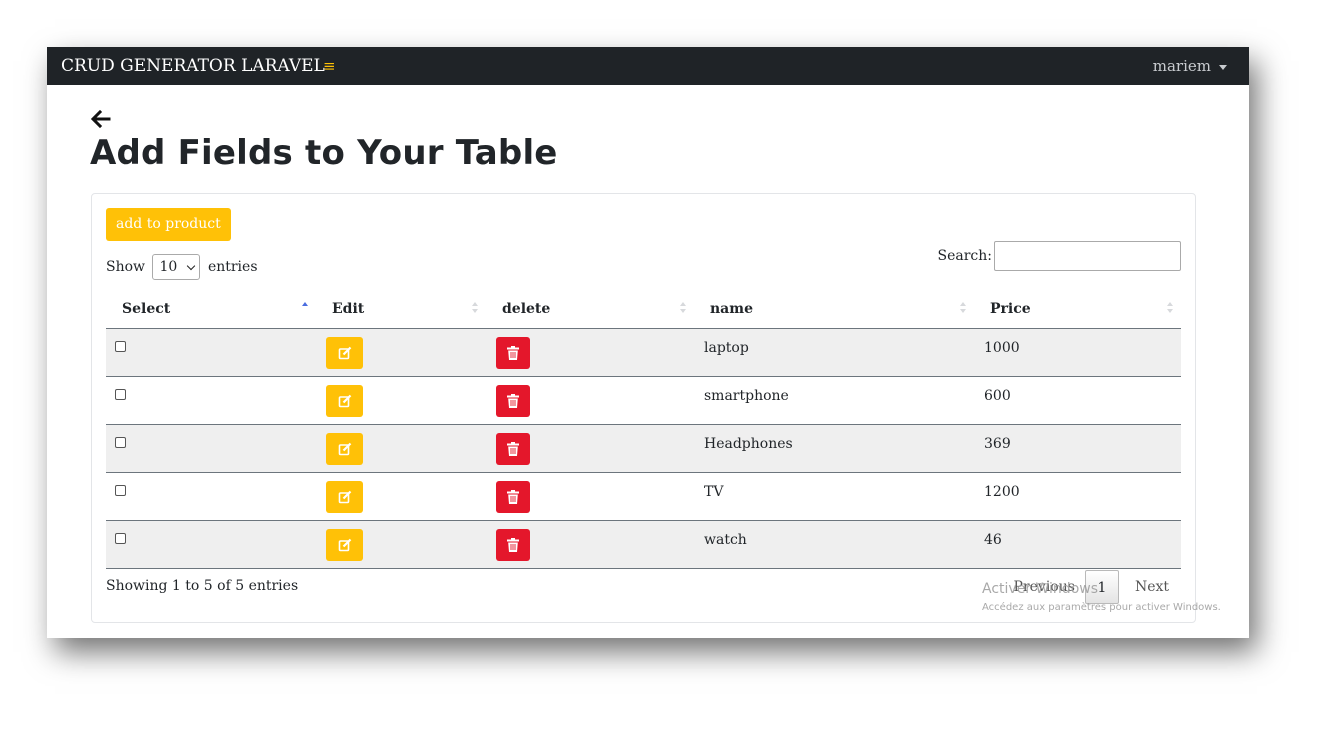 The image size is (1344, 733). I want to click on column-label: Edit, so click(348, 309).